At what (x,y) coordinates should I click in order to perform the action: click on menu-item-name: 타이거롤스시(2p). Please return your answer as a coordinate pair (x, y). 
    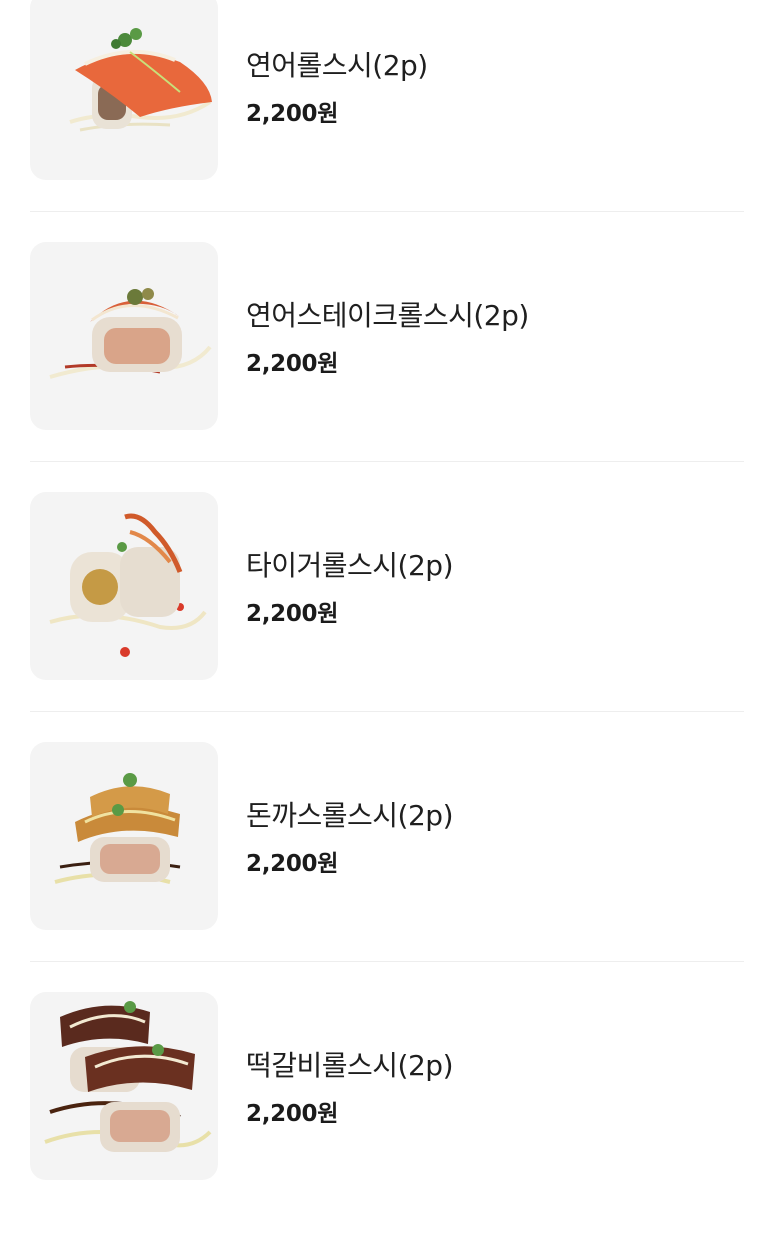
    Looking at the image, I should click on (350, 565).